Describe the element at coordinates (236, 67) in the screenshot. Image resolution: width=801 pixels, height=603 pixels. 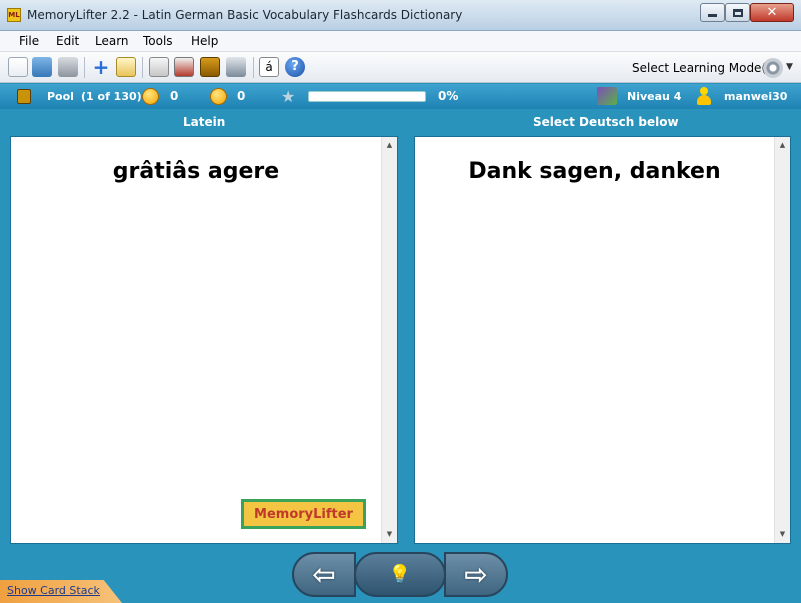
I see `settings-tools-icon` at that location.